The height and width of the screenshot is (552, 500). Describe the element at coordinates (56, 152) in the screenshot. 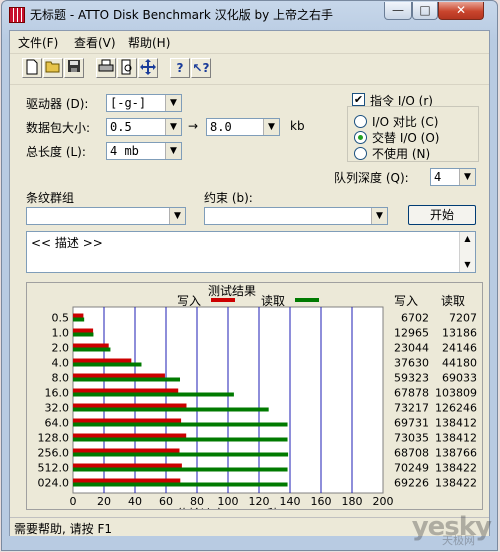

I see `total-length-label: 总长度 (L):` at that location.